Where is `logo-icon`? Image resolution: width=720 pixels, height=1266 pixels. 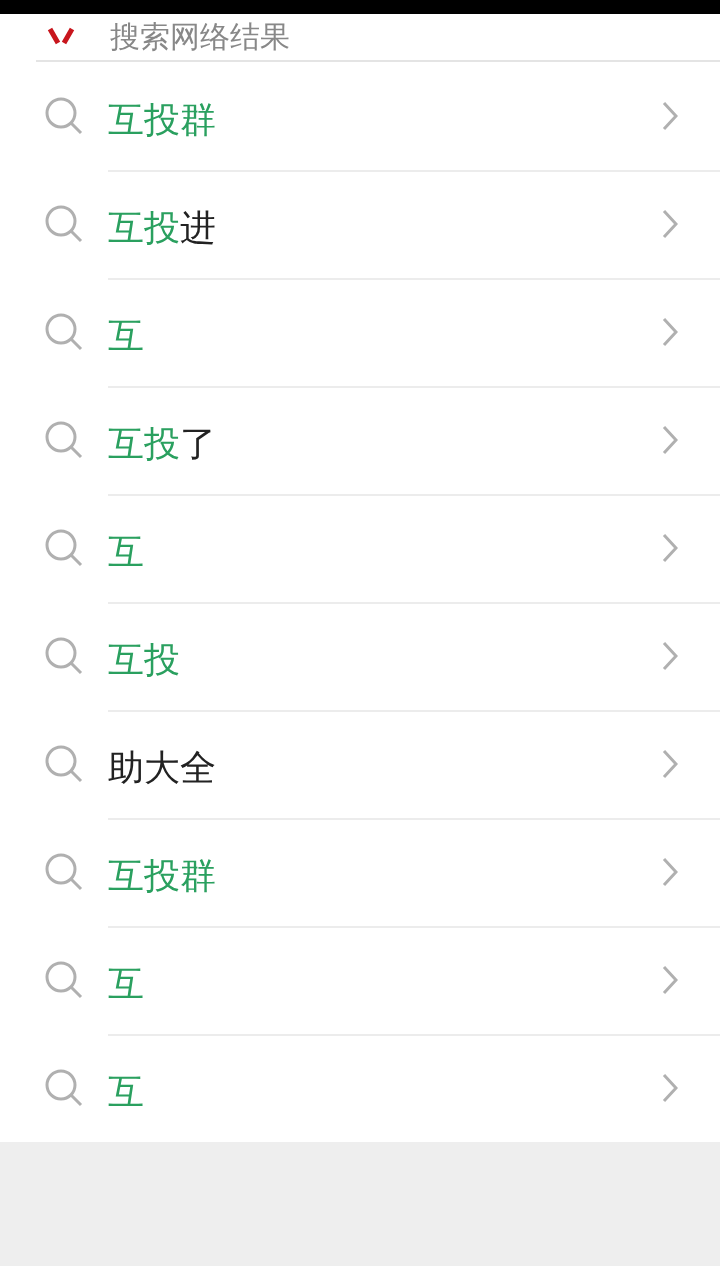
logo-icon is located at coordinates (61, 37).